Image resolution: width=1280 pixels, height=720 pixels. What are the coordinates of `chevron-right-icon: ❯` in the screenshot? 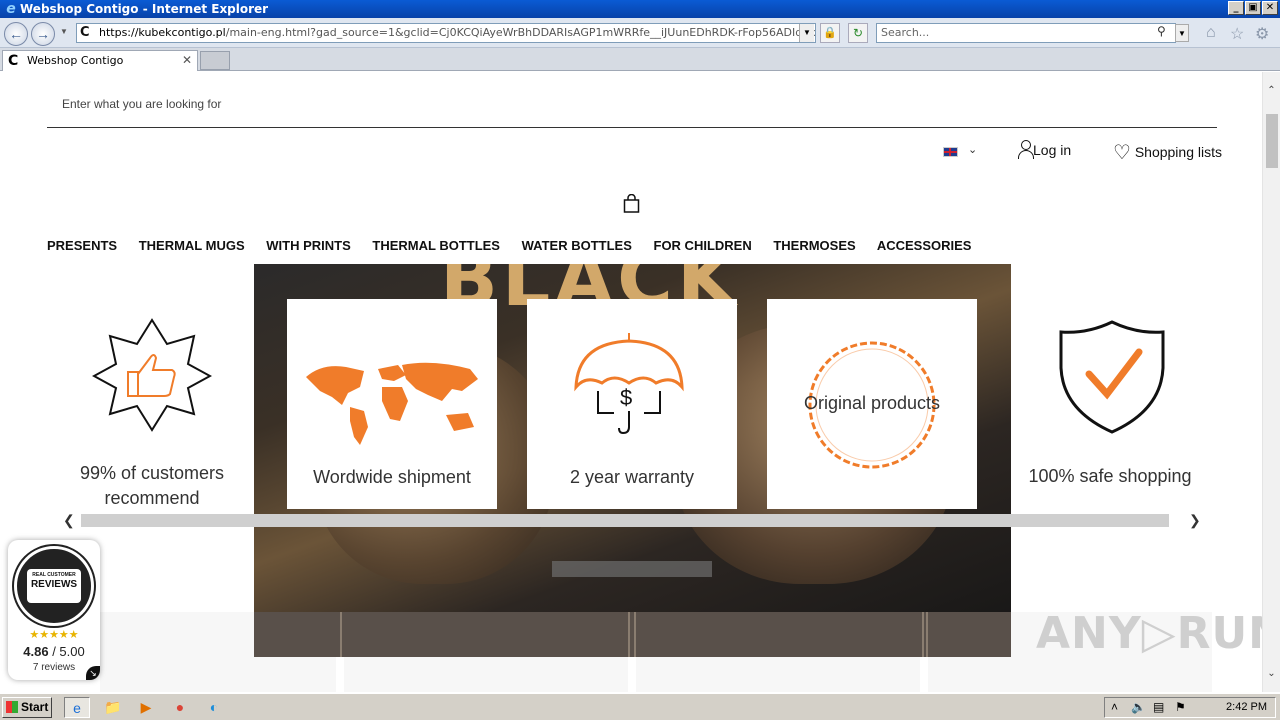 It's located at (1195, 520).